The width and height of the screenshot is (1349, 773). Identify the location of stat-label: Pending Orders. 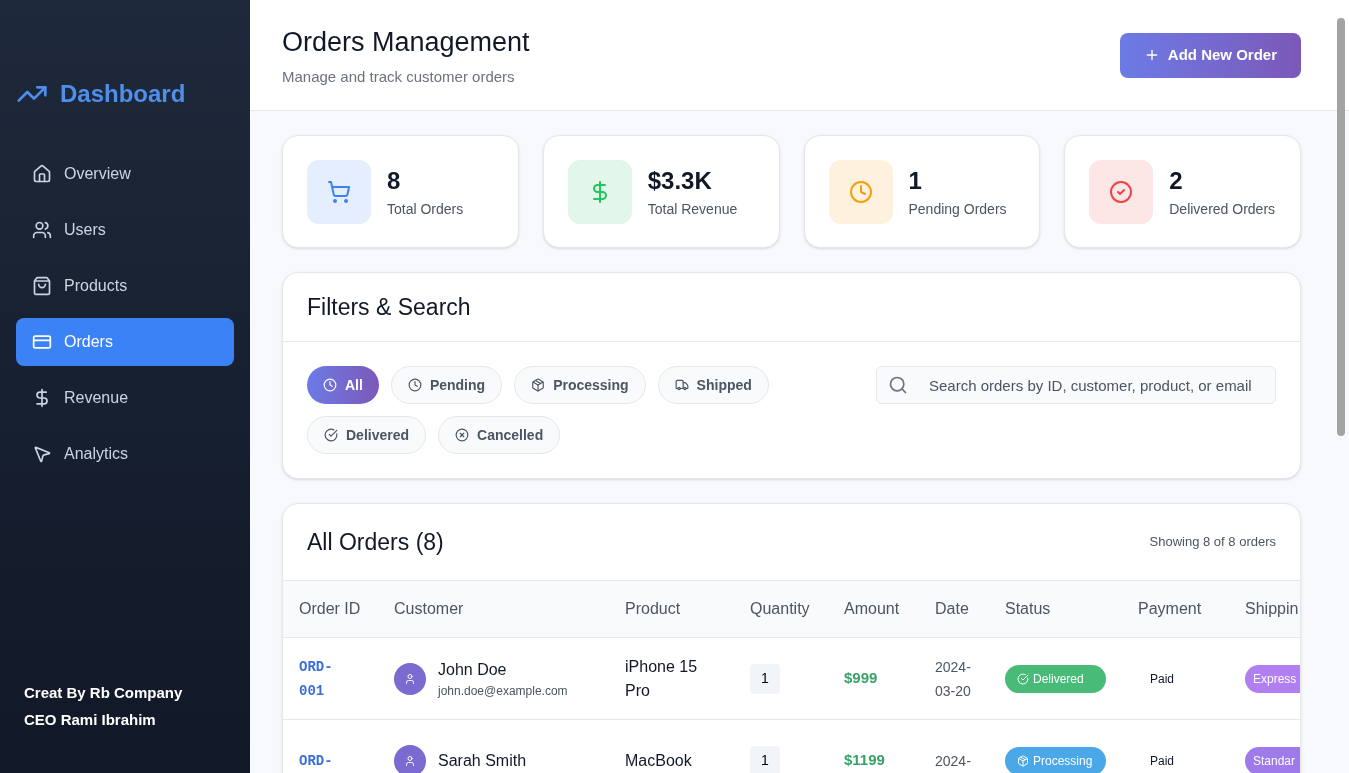
(957, 209).